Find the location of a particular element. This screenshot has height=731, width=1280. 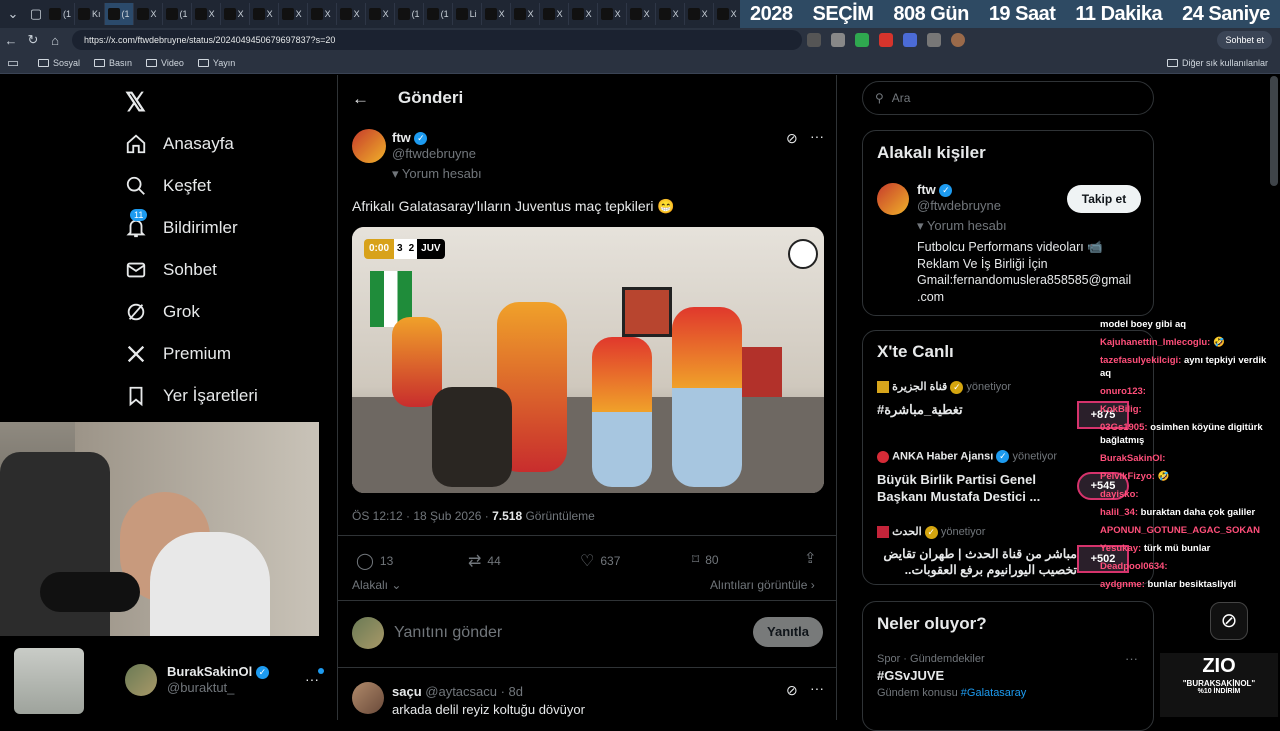

copilot-chat-button: Sohbet et is located at coordinates (1244, 40).